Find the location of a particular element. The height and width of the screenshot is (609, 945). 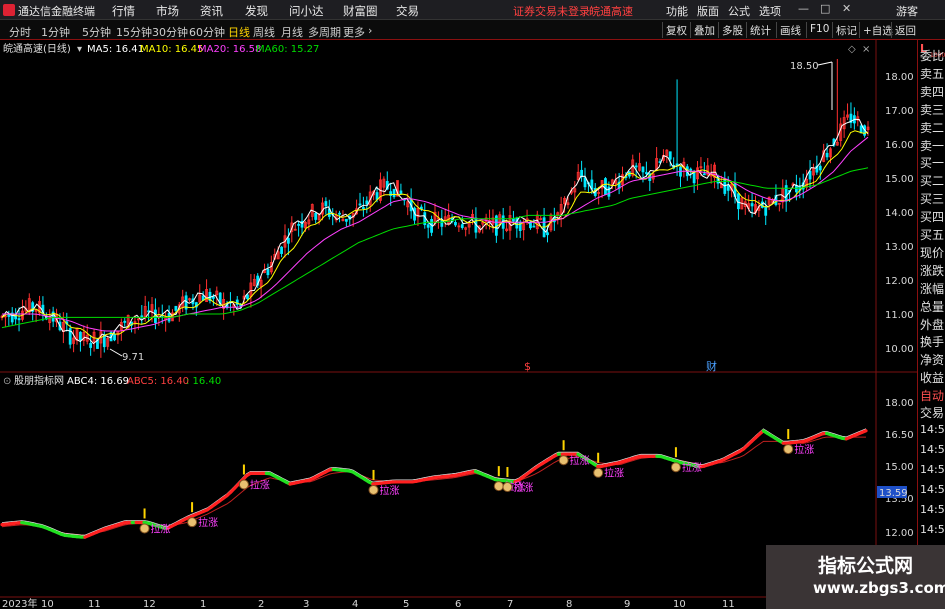

price-tick: 18.00 is located at coordinates (899, 77).